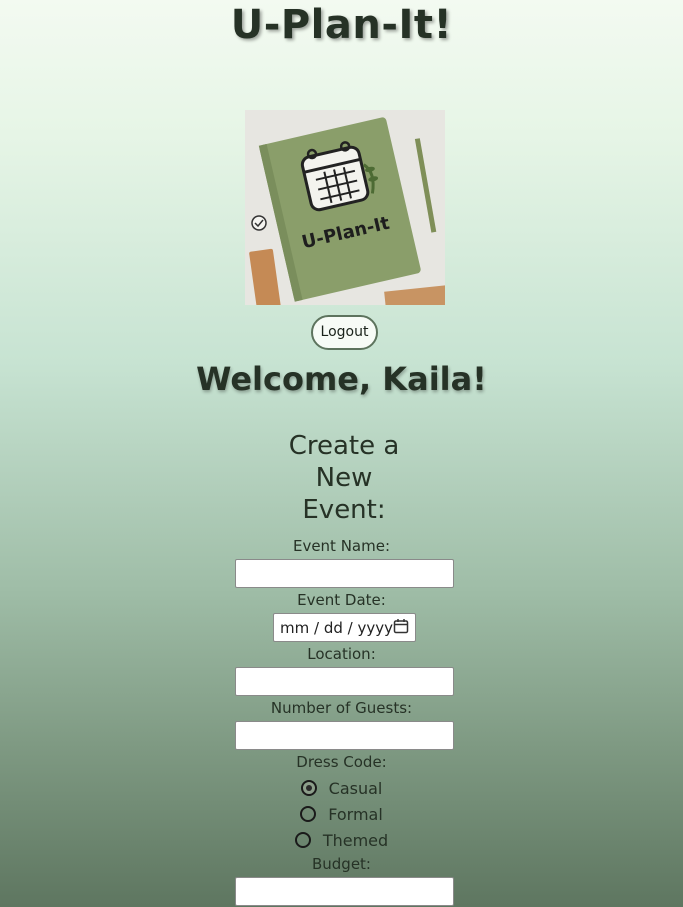 The width and height of the screenshot is (683, 907). What do you see at coordinates (355, 814) in the screenshot?
I see `radio-label-formal: Formal` at bounding box center [355, 814].